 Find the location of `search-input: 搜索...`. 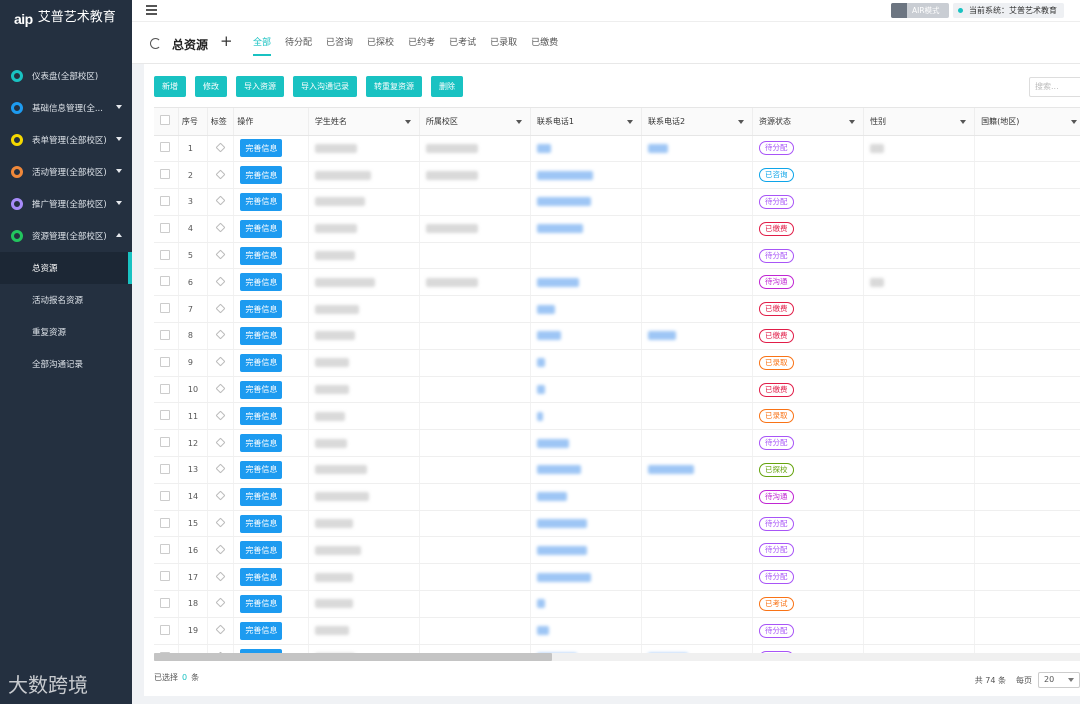

search-input: 搜索... is located at coordinates (1054, 87).